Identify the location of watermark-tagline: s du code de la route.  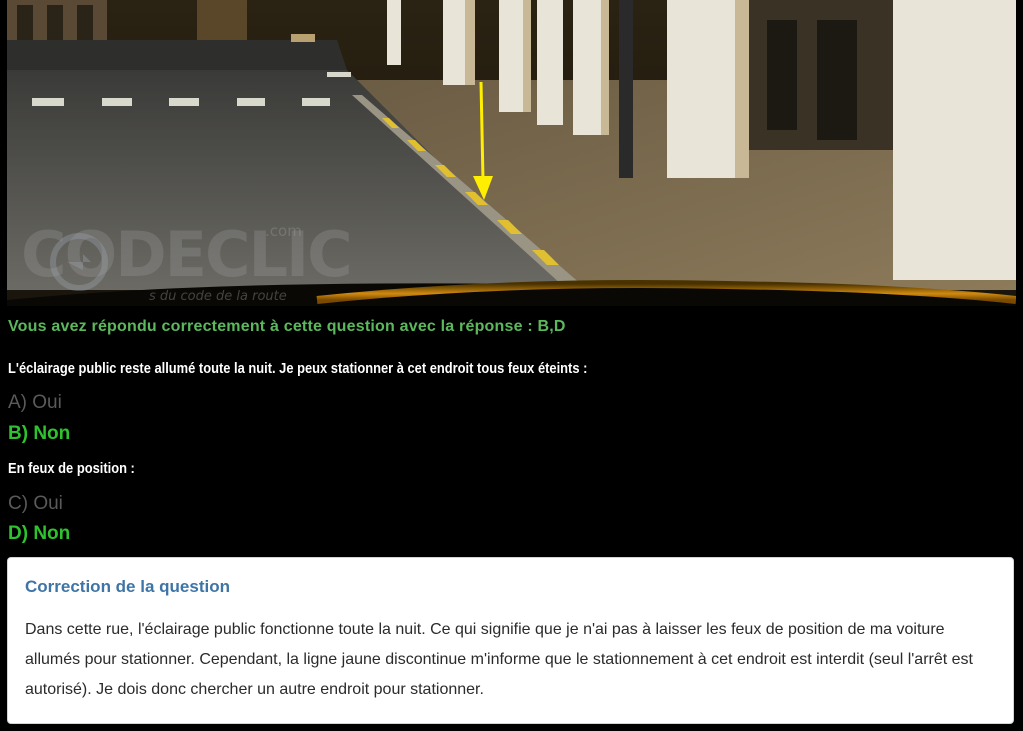
(218, 296).